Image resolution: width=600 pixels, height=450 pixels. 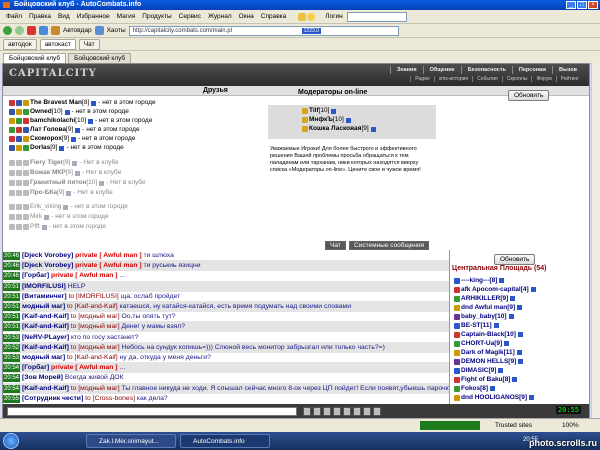 I want to click on friend-name: bamchikolachi, so click(x=52, y=121).